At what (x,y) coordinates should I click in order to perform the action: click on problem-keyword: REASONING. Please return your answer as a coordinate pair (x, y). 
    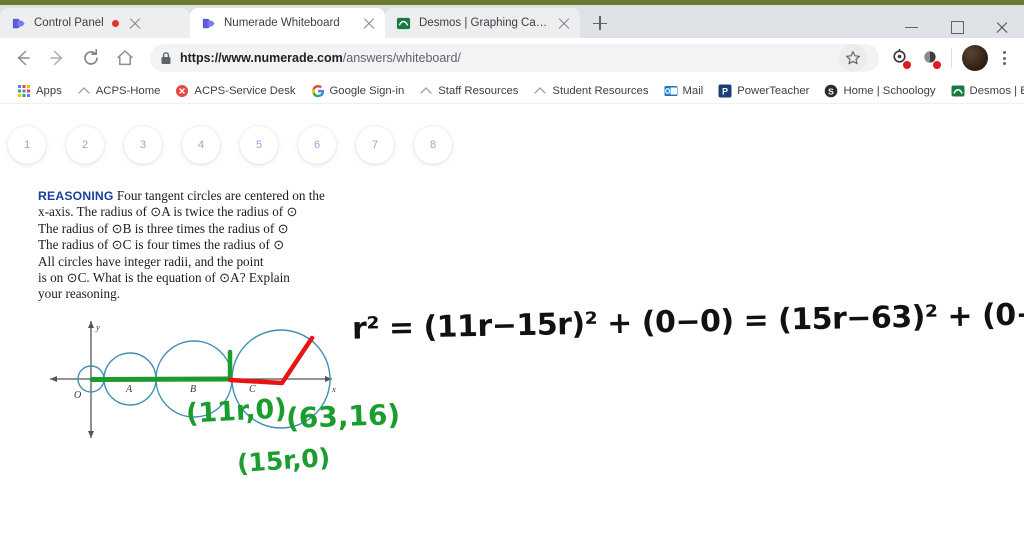
    Looking at the image, I should click on (76, 196).